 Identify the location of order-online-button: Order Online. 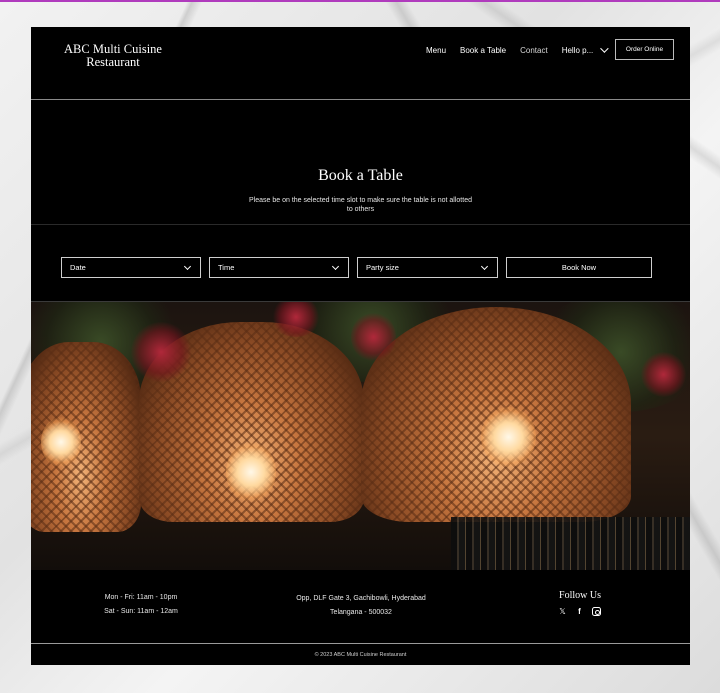
(644, 49).